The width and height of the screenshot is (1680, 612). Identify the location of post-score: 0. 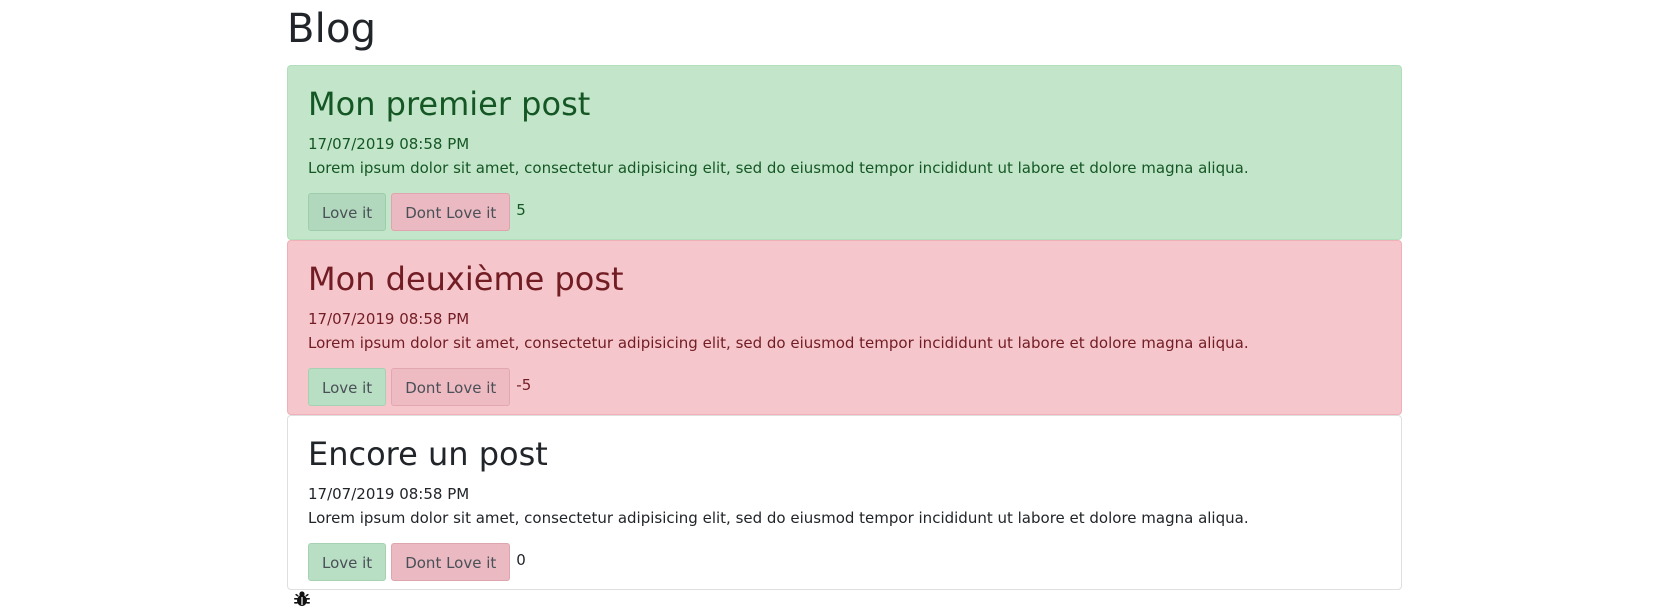
(521, 560).